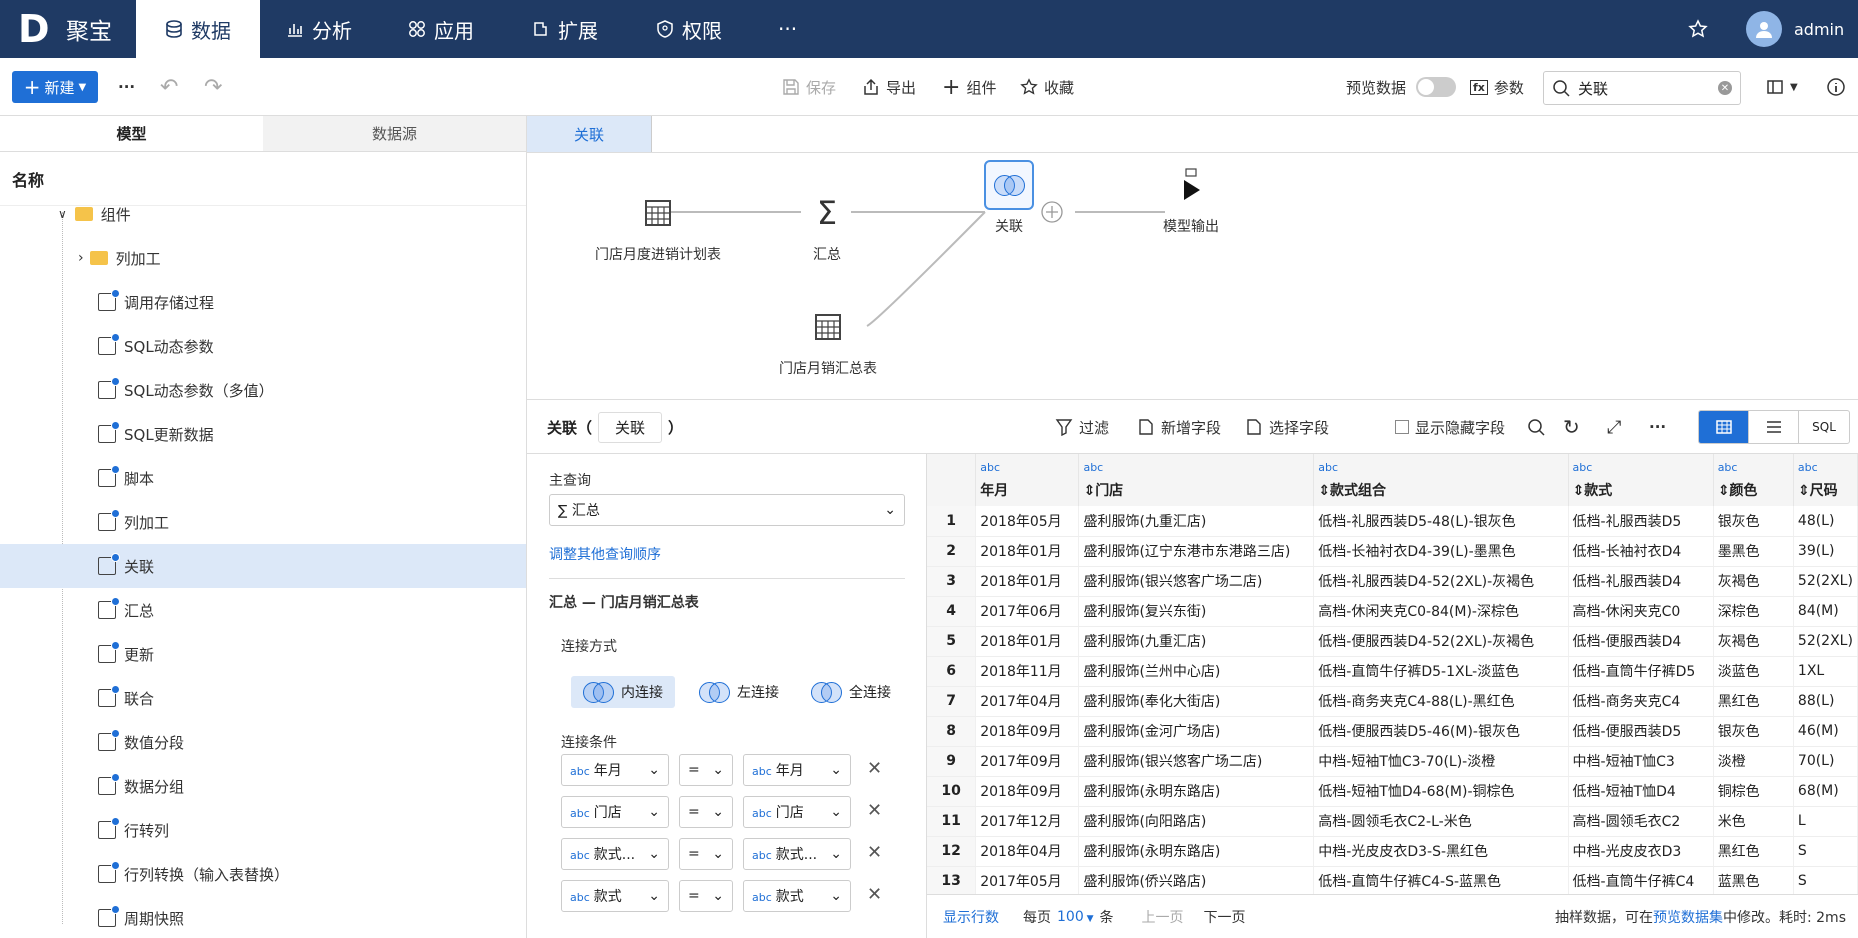  What do you see at coordinates (971, 917) in the screenshot?
I see `show-rows-link: 显示行数` at bounding box center [971, 917].